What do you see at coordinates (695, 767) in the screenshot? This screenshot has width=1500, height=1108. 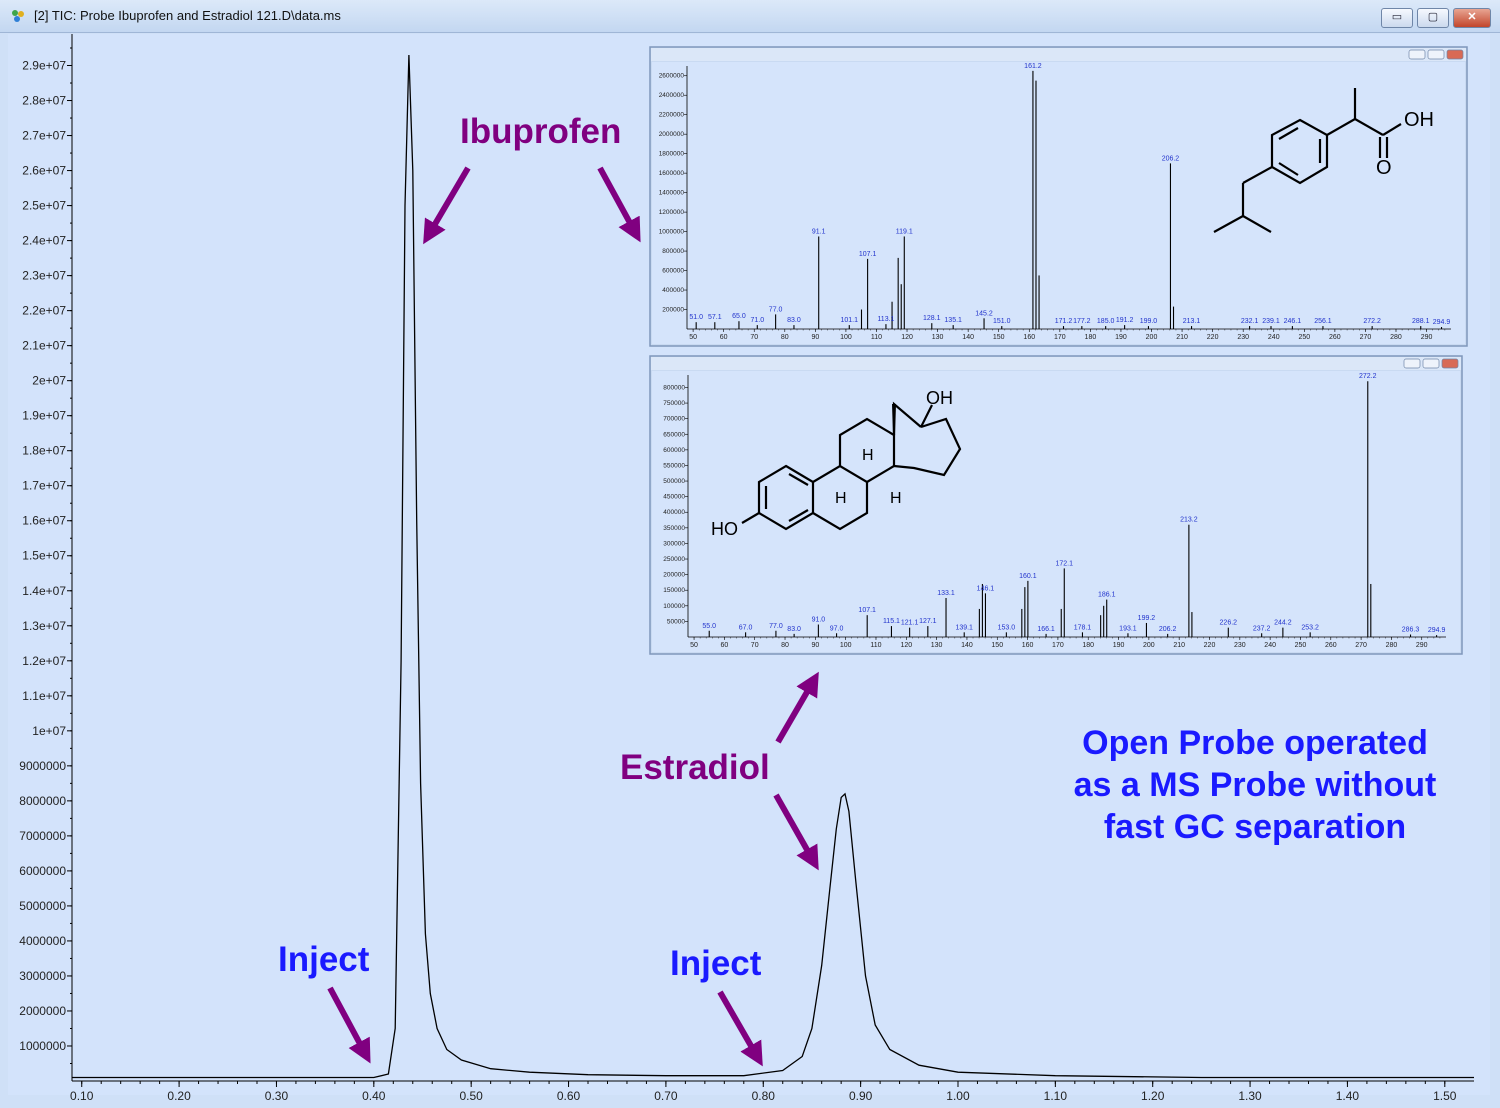 I see `estradiol-label: Estradiol` at bounding box center [695, 767].